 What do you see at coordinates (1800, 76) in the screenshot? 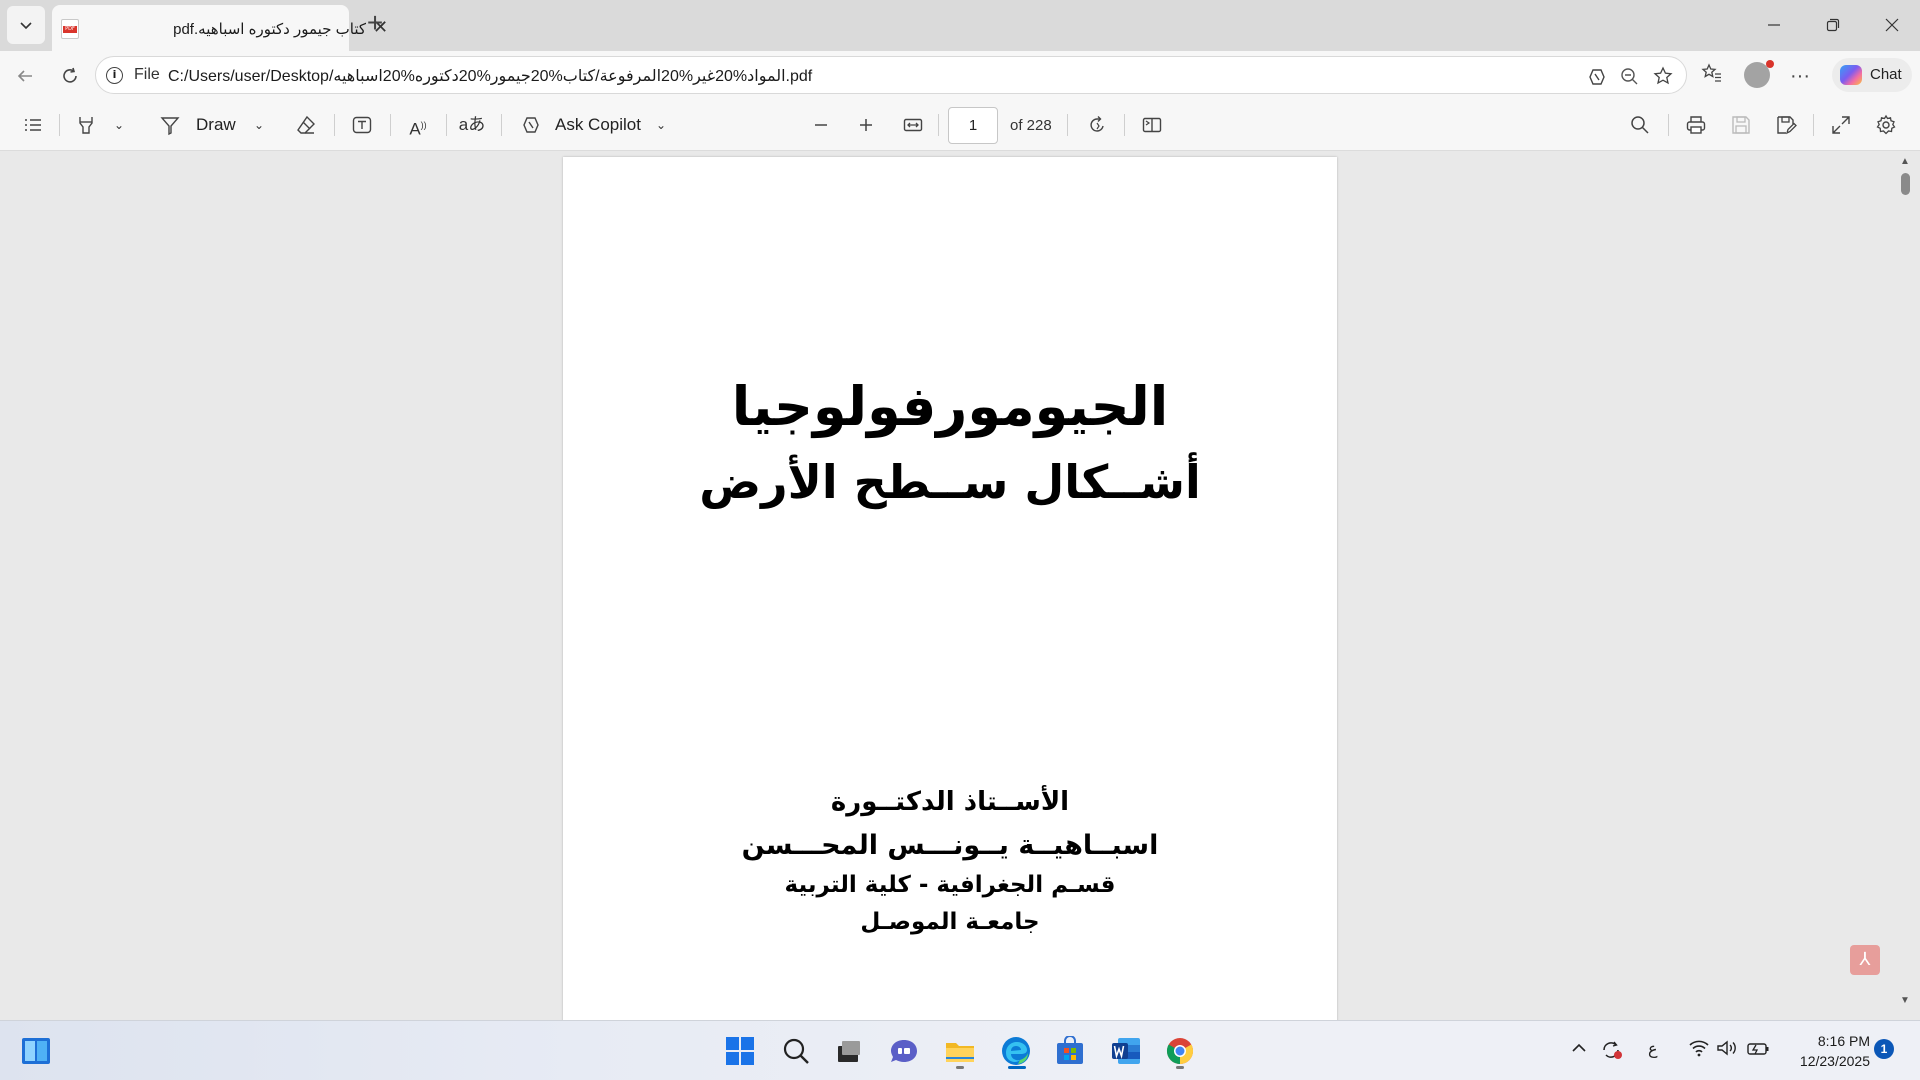
I see `more-options-icon: ···` at bounding box center [1800, 76].